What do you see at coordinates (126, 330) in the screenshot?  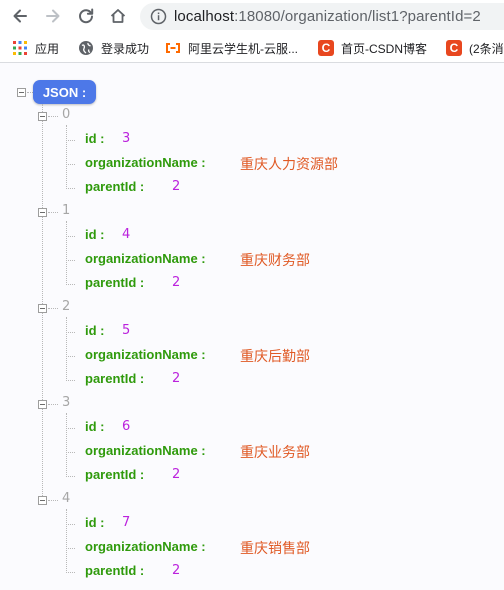 I see `json-number-value: 5` at bounding box center [126, 330].